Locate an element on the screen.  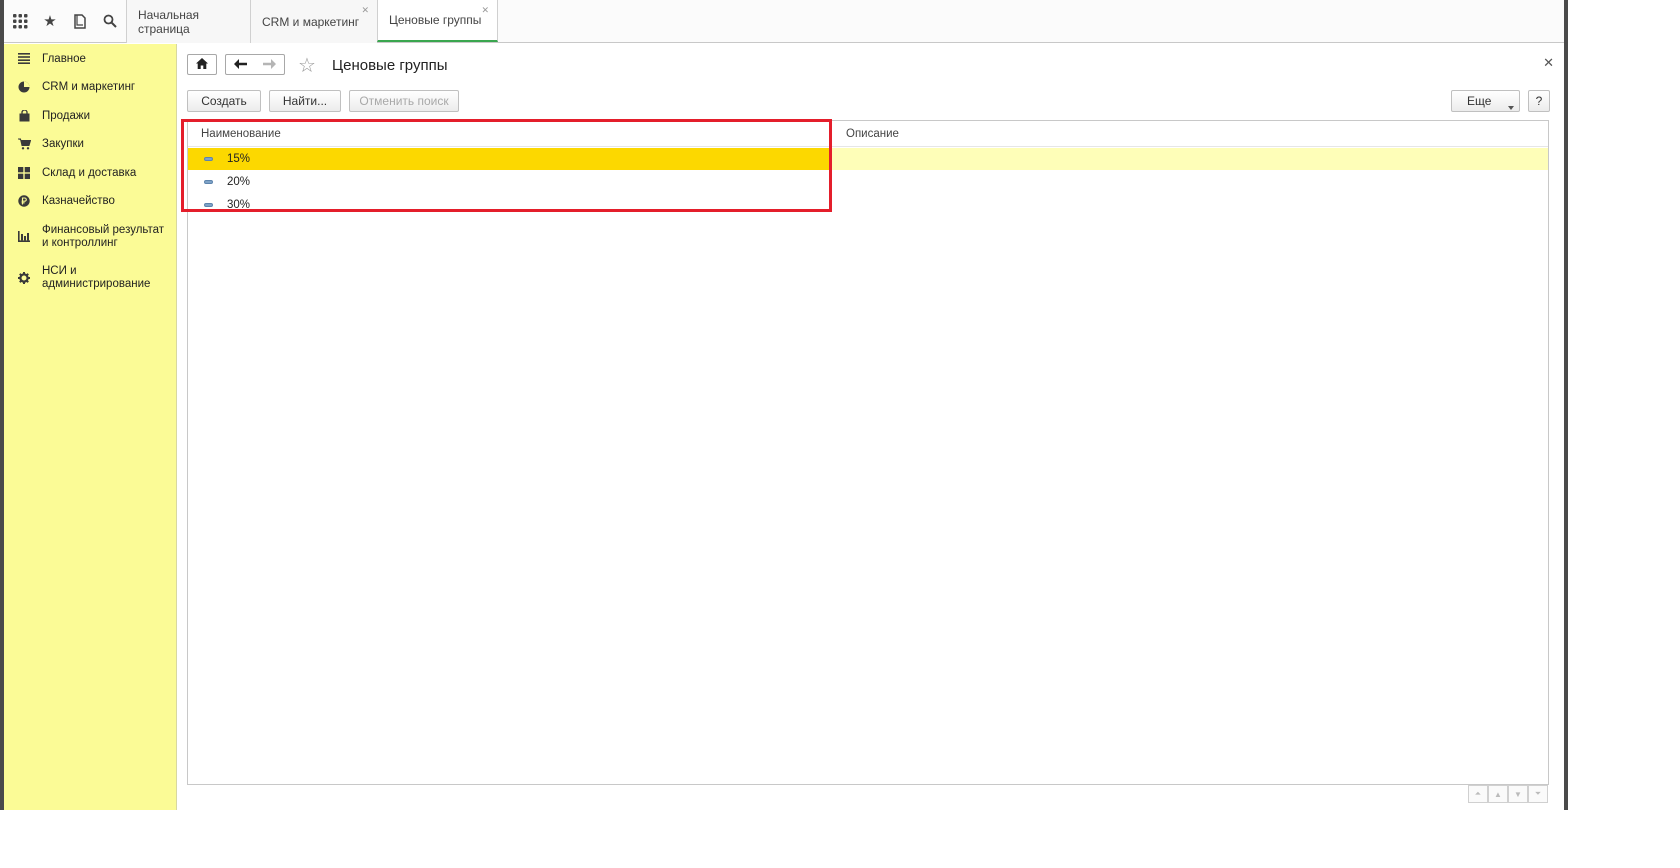
table-row: 20% is located at coordinates (868, 182).